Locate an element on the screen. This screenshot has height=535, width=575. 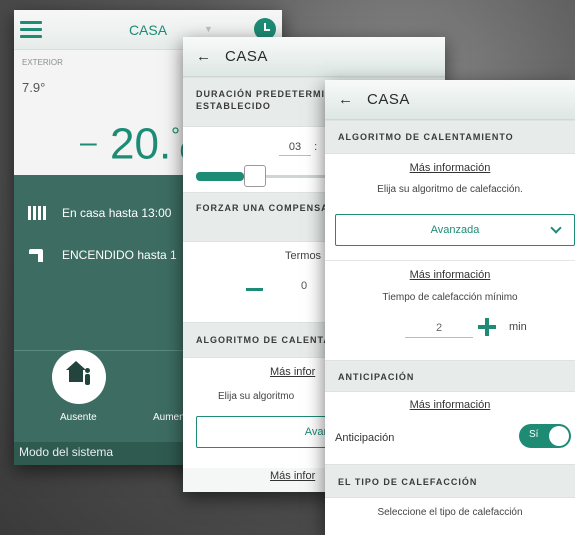
heating-type-description: Seleccione el tipo de calefacción is located at coordinates (450, 512).